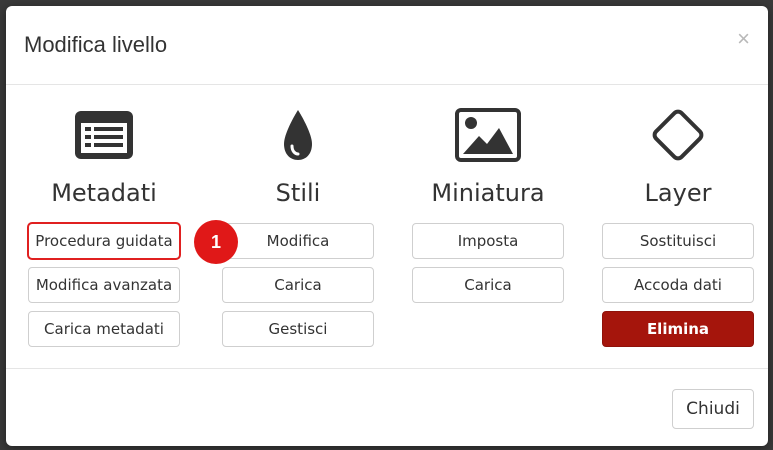 The height and width of the screenshot is (450, 773). Describe the element at coordinates (488, 285) in the screenshot. I see `upload-thumbnail-button: Carica` at that location.